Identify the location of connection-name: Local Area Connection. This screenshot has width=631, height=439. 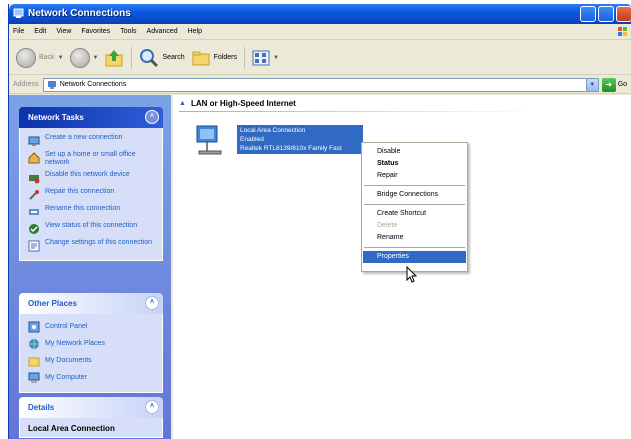
(273, 130).